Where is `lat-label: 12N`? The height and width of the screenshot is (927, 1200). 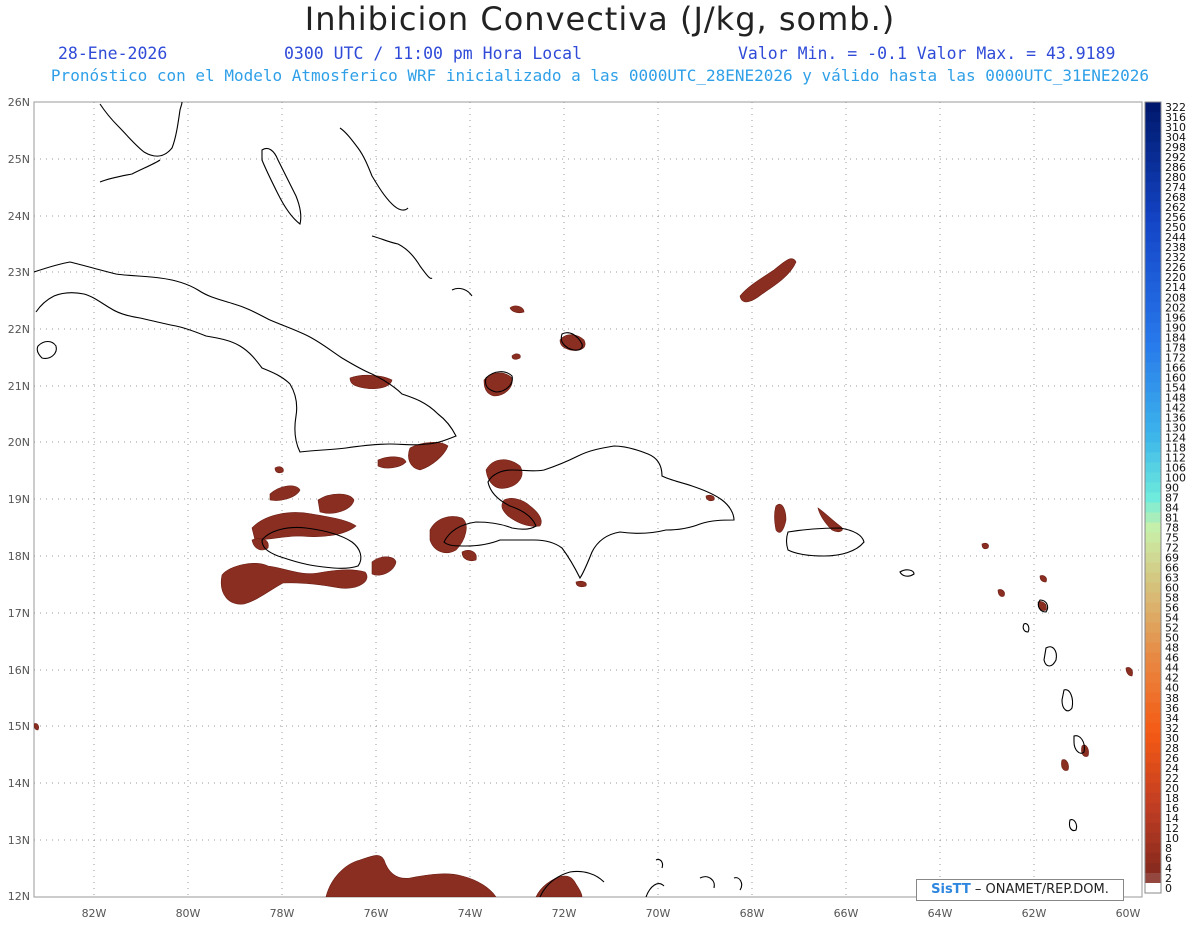 lat-label: 12N is located at coordinates (19, 896).